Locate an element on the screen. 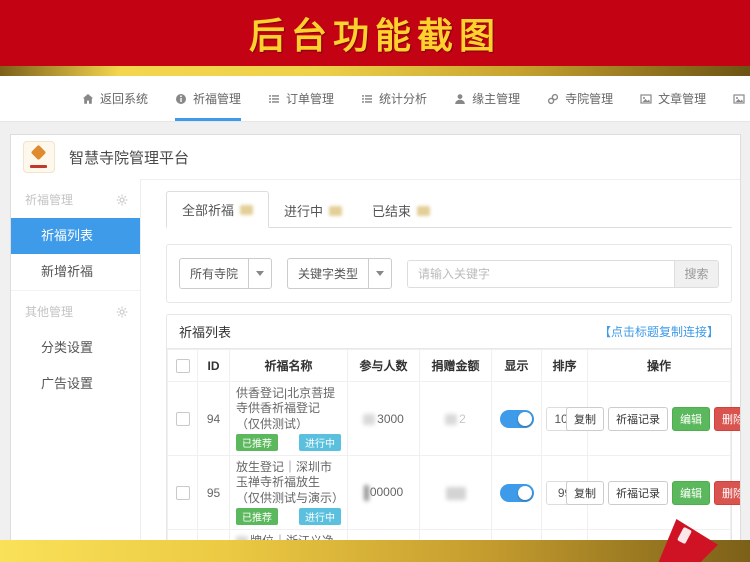  logo-diamond-icon is located at coordinates (38, 152).